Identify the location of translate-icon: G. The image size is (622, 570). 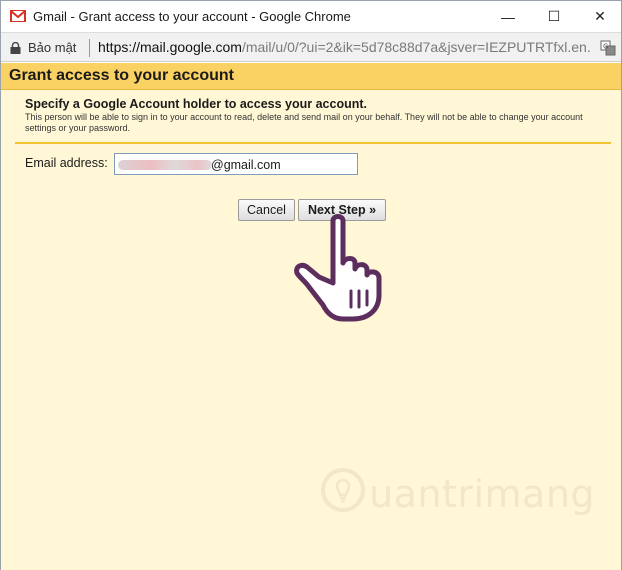
(608, 48).